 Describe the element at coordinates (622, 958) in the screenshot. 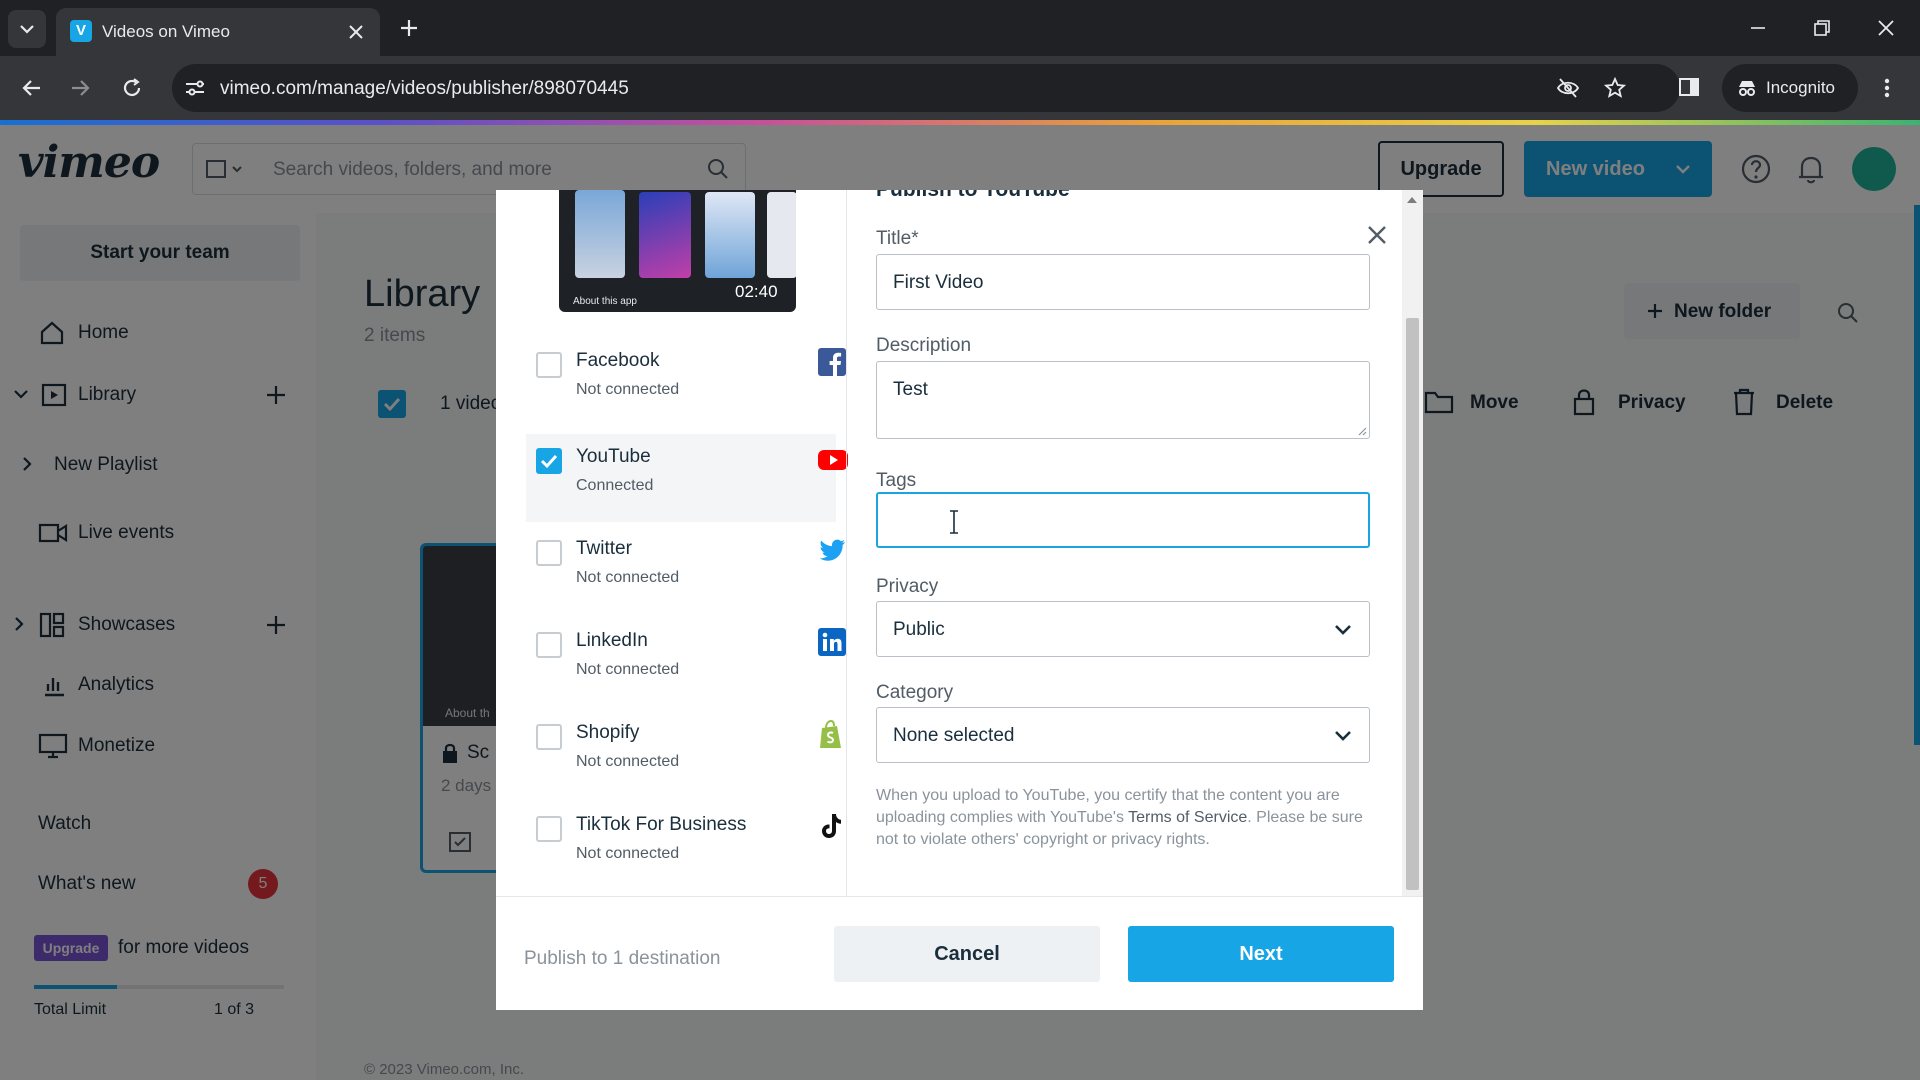

I see `publish-count-text: Publish to 1 destination` at that location.